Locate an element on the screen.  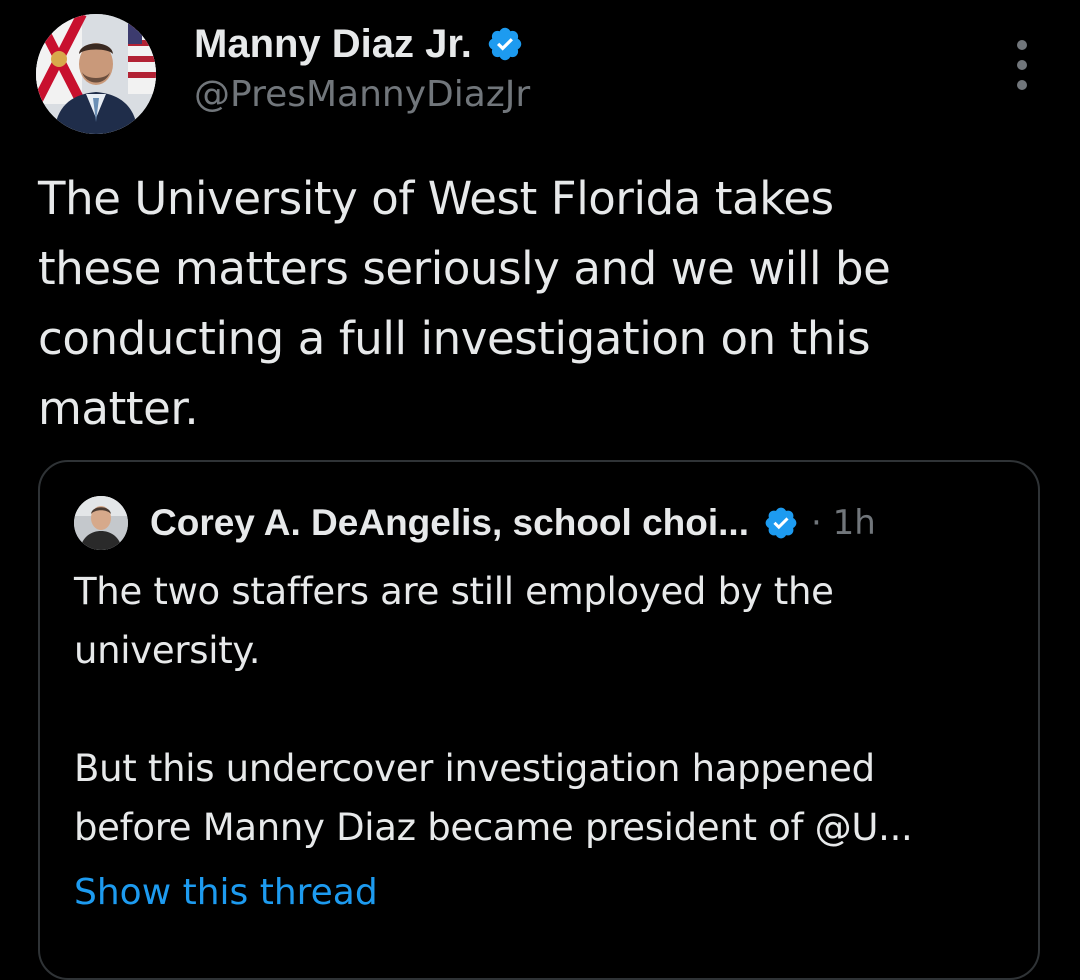
quoted-tweet-header: Corey A. DeAngelis, school choi... · 1h is located at coordinates (475, 523).